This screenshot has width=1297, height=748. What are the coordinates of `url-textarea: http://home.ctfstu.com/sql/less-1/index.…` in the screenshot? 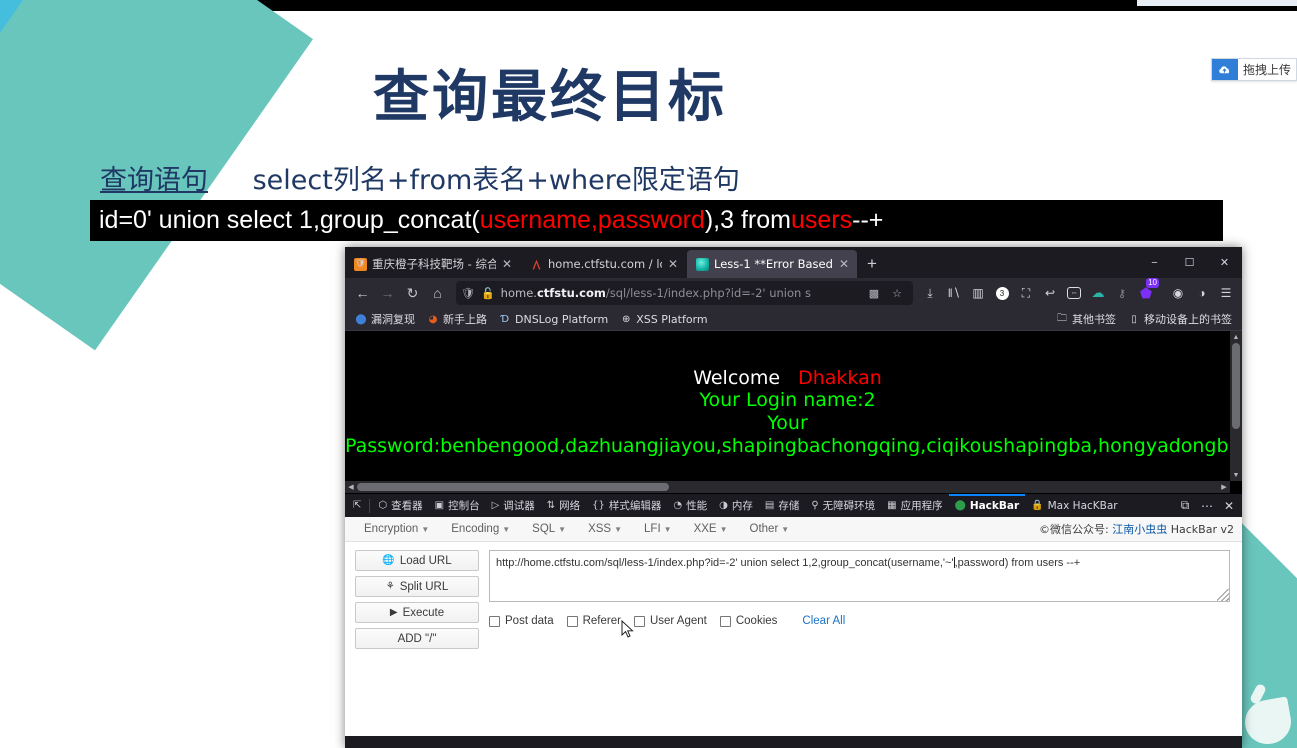 It's located at (859, 576).